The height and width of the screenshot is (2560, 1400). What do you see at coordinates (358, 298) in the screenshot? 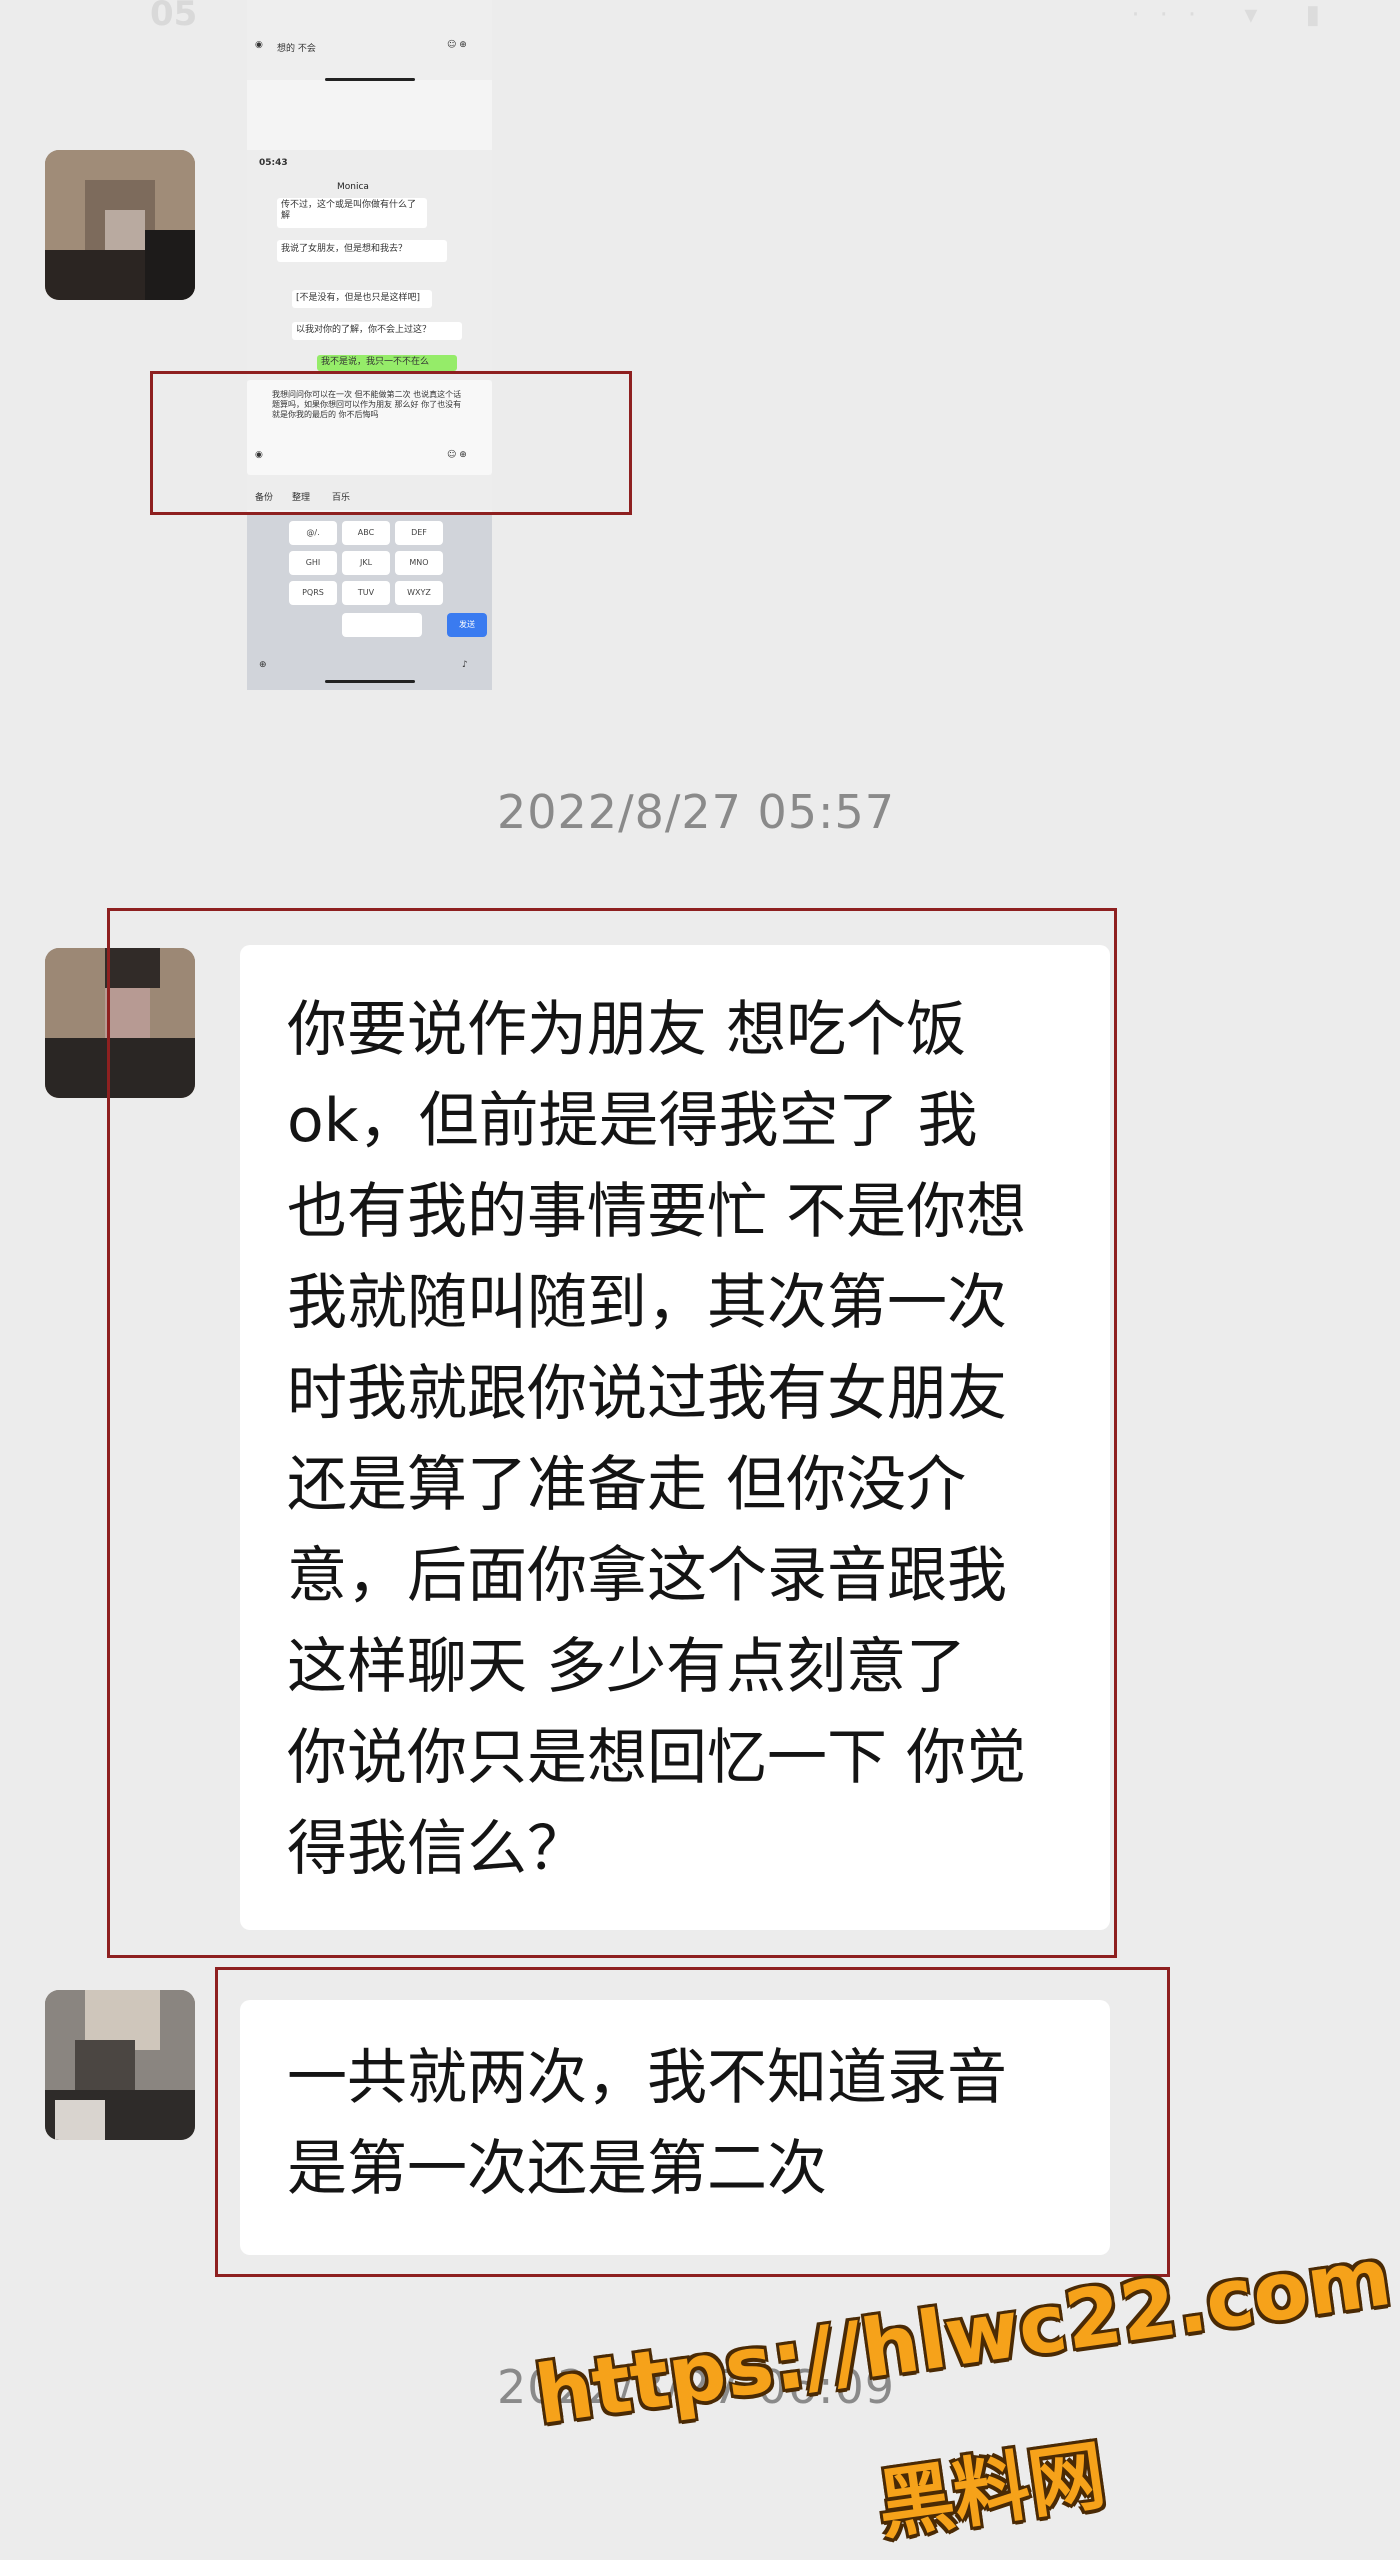
I see `shot-message: [不是没有，但是也只是这样吧]` at bounding box center [358, 298].